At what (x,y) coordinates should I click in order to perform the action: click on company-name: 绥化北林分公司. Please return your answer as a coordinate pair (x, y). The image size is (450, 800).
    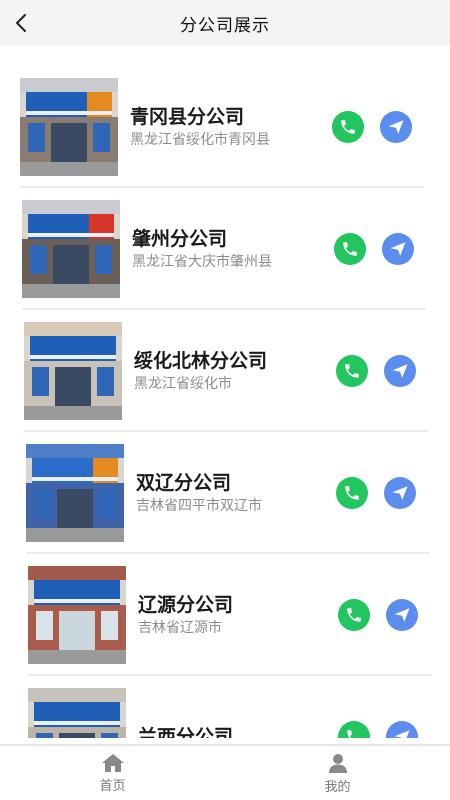
    Looking at the image, I should click on (201, 361).